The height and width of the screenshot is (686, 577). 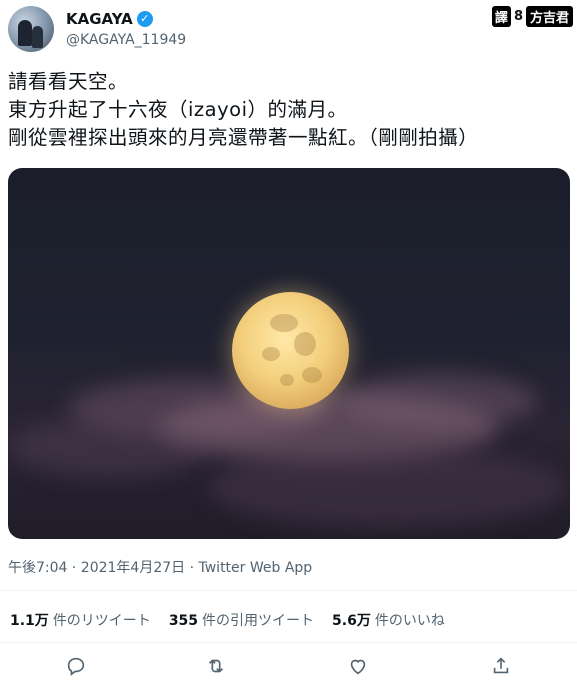 I want to click on quote-count: 355 件の引用ツイート, so click(x=241, y=620).